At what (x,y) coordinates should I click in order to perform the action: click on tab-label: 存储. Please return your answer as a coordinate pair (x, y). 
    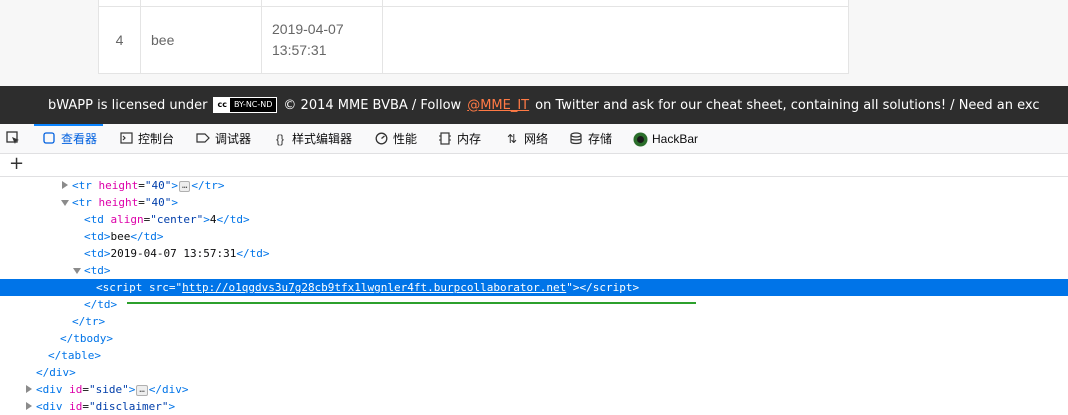
    Looking at the image, I should click on (600, 139).